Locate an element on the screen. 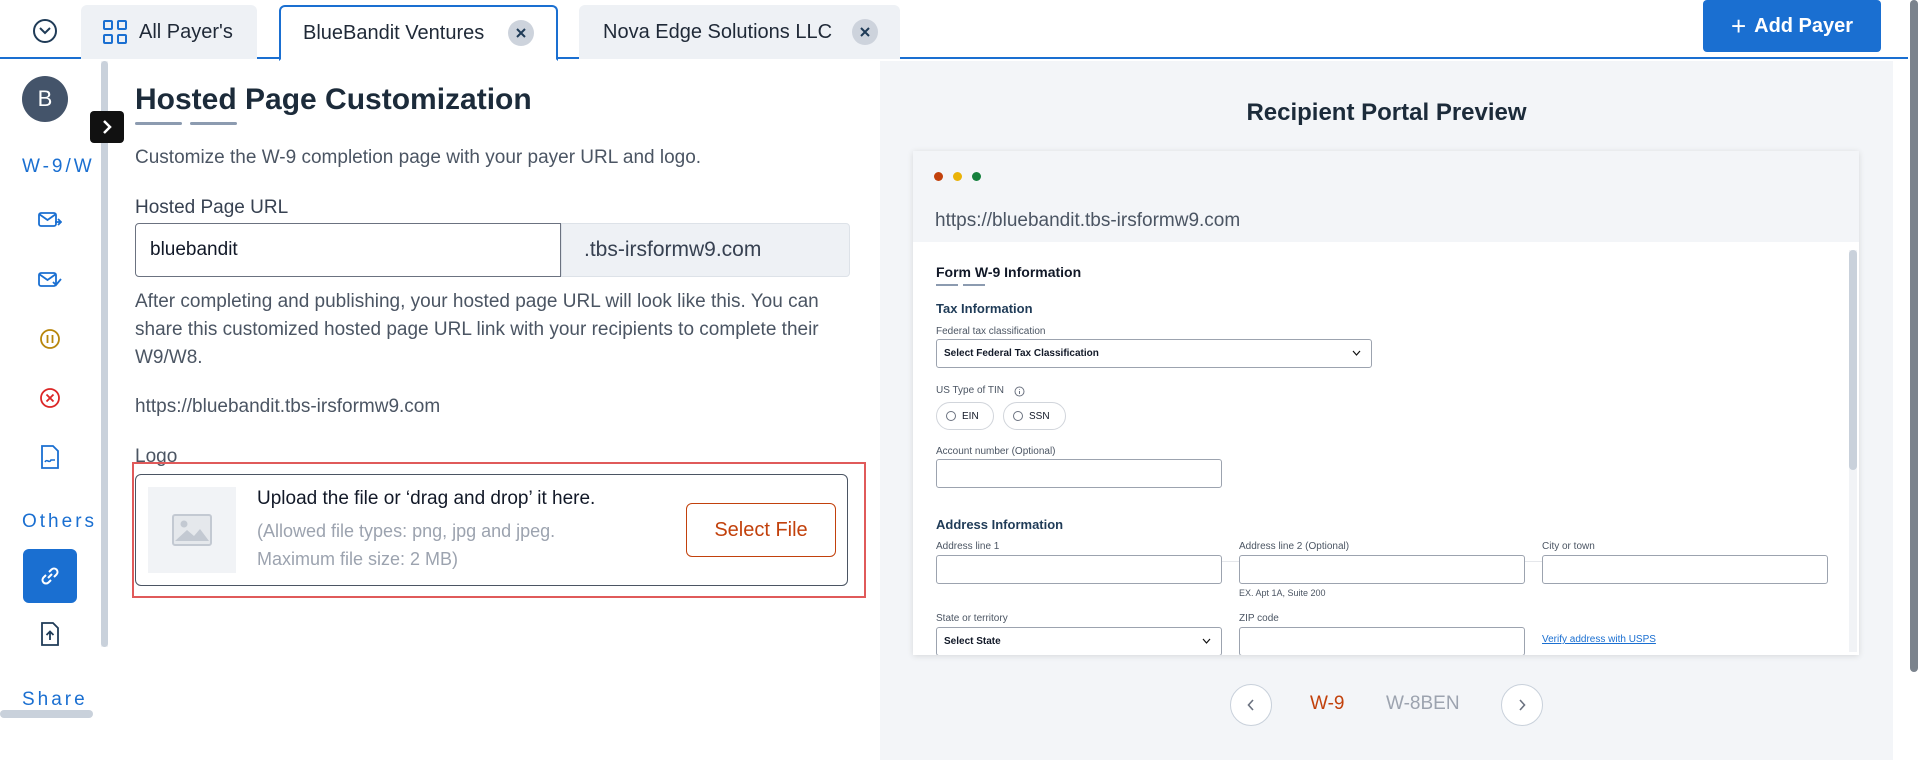  next-form-button is located at coordinates (1522, 705).